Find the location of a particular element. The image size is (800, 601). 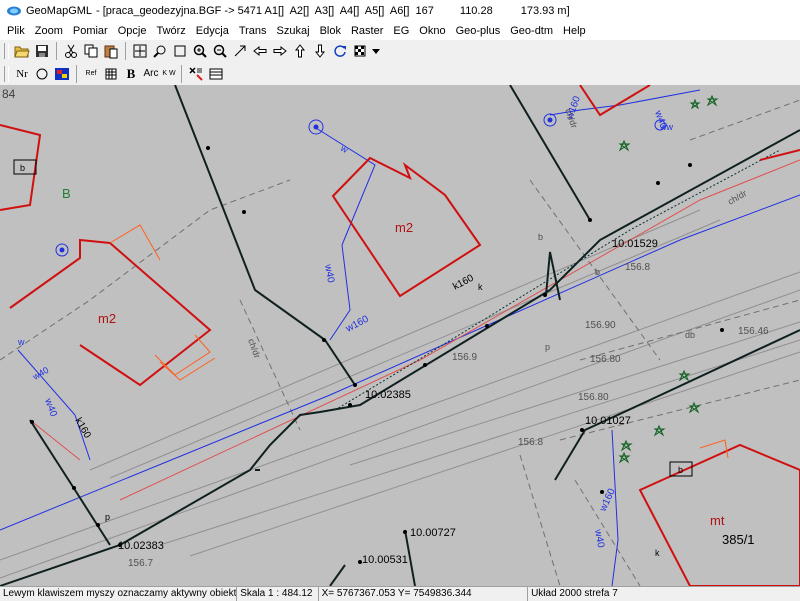

label-chdr-b: ch/dr is located at coordinates (737, 197).